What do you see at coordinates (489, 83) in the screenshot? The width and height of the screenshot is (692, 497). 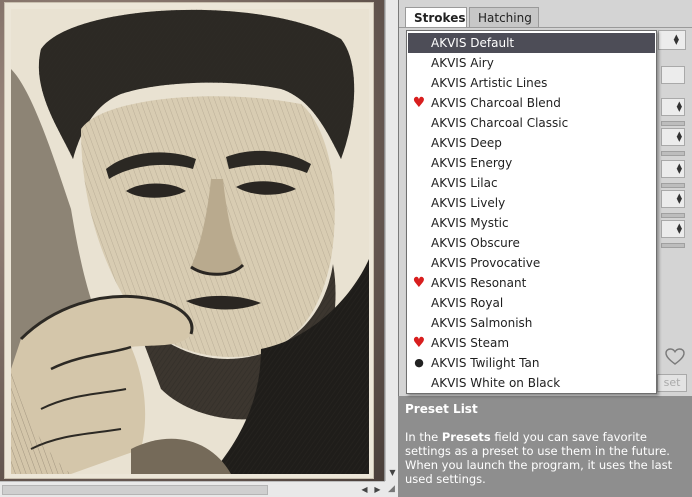 I see `preset-item-label: AKVIS Artistic Lines` at bounding box center [489, 83].